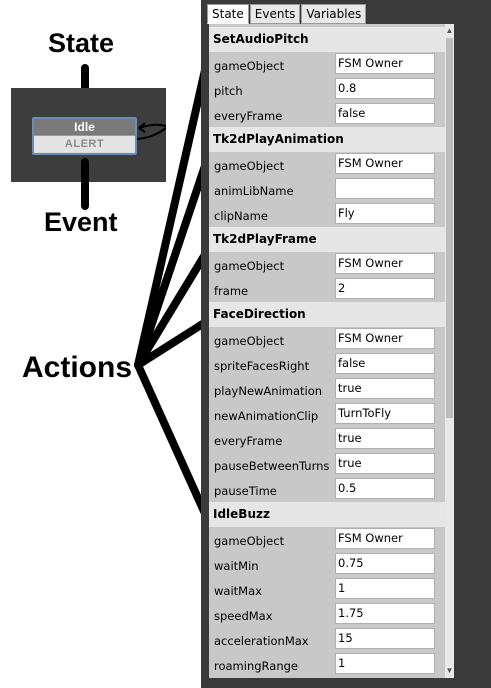  Describe the element at coordinates (327, 364) in the screenshot. I see `param-row: spriteFacesRight false` at that location.